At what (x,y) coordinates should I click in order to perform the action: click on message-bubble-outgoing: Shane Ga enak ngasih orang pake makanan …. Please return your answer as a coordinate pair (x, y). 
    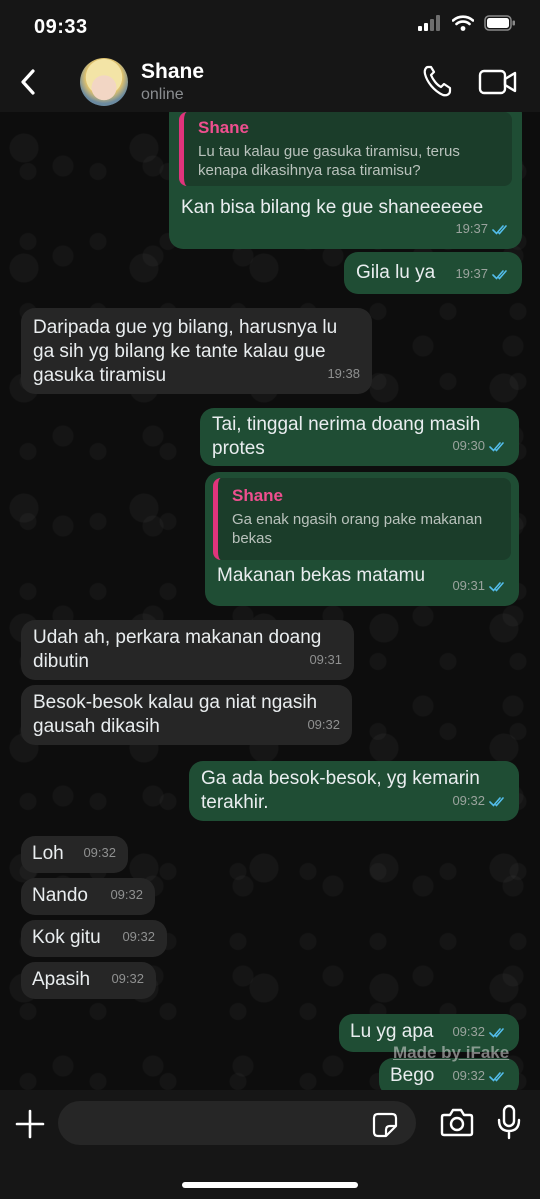
    Looking at the image, I should click on (362, 539).